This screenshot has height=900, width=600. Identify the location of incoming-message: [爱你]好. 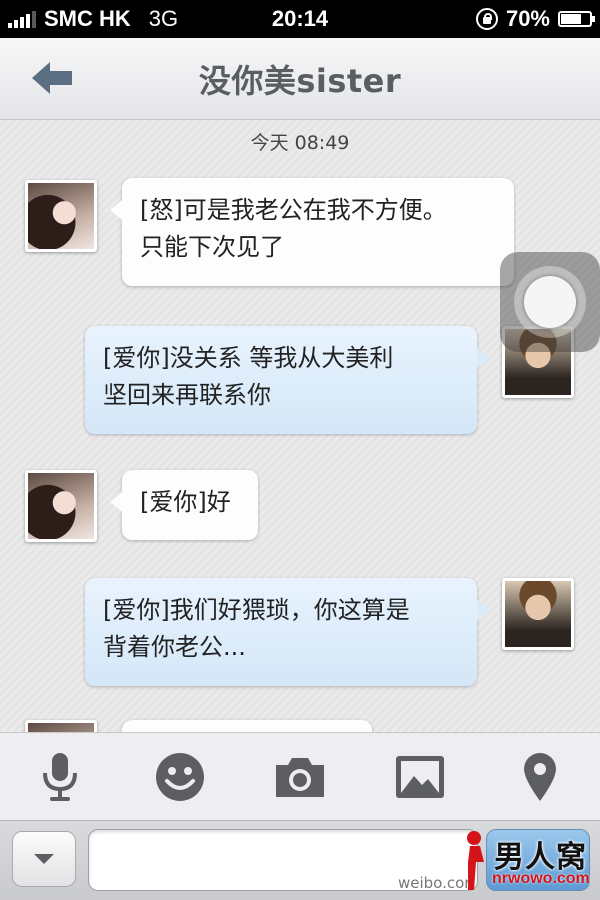
(184, 505).